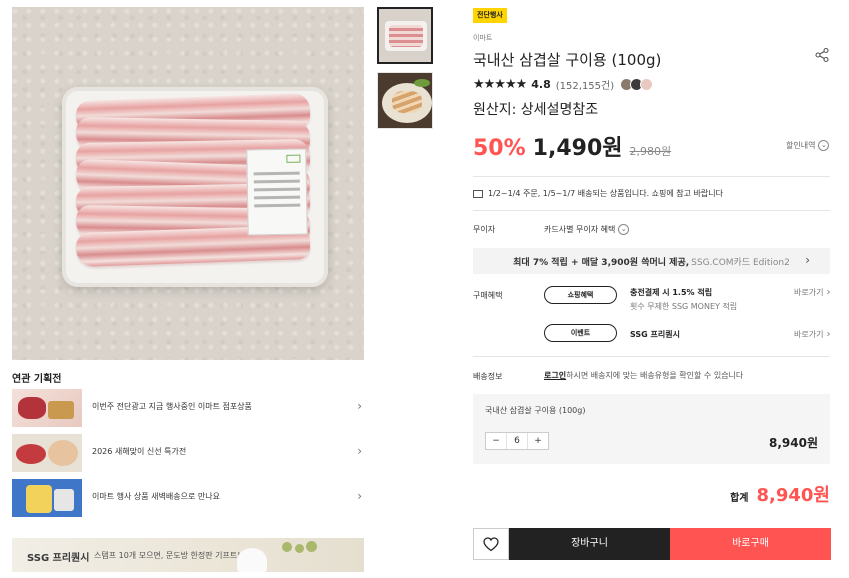 Image resolution: width=849 pixels, height=578 pixels. What do you see at coordinates (601, 262) in the screenshot?
I see `card-promo-bold: 최대 7% 적립 + 매달 3,900원 쓱머니 제공,` at bounding box center [601, 262].